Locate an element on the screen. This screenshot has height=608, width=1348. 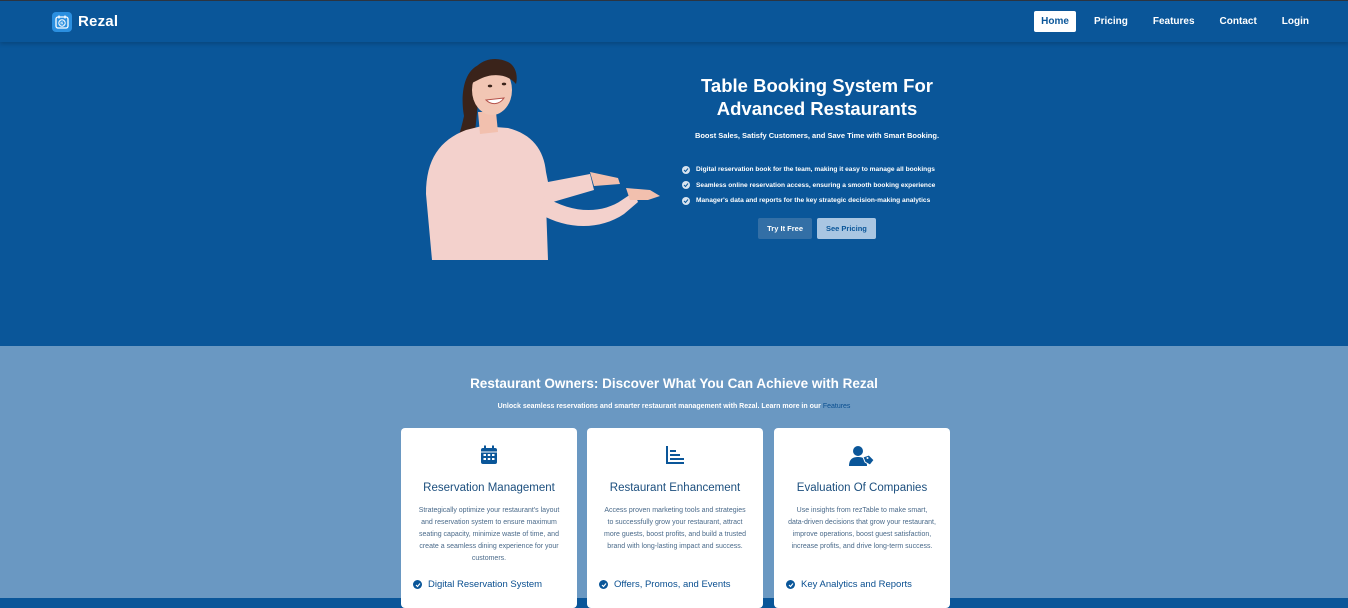
nav-login: Login is located at coordinates (1295, 21).